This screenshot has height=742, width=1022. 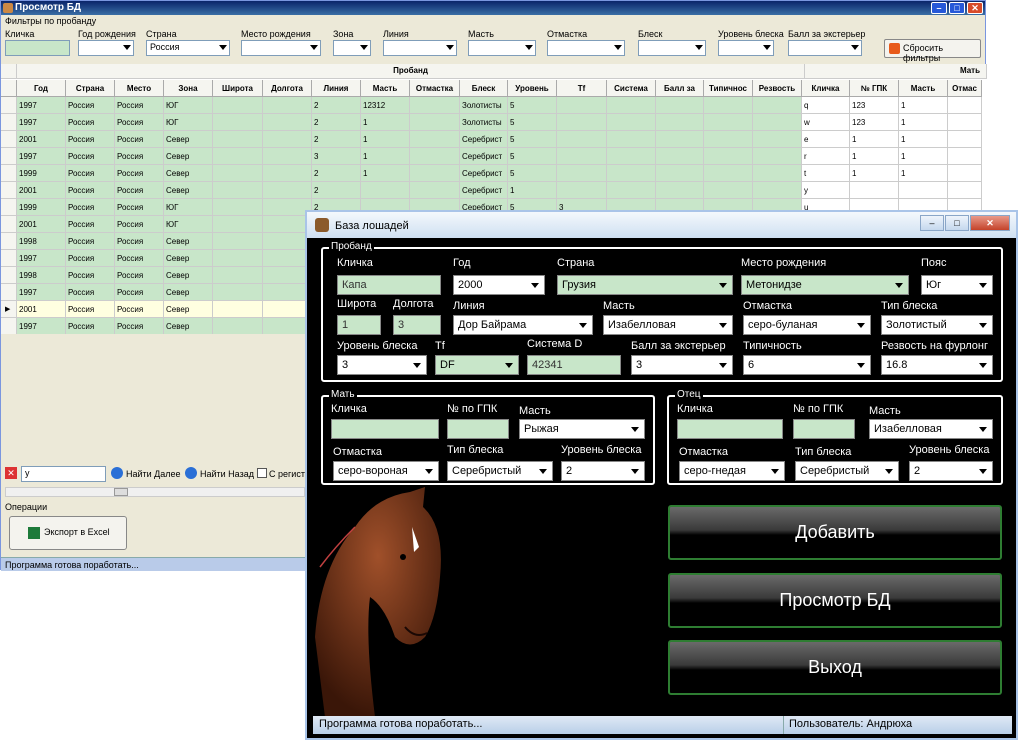 What do you see at coordinates (188, 105) in the screenshot?
I see `table-cell: ЮГ` at bounding box center [188, 105].